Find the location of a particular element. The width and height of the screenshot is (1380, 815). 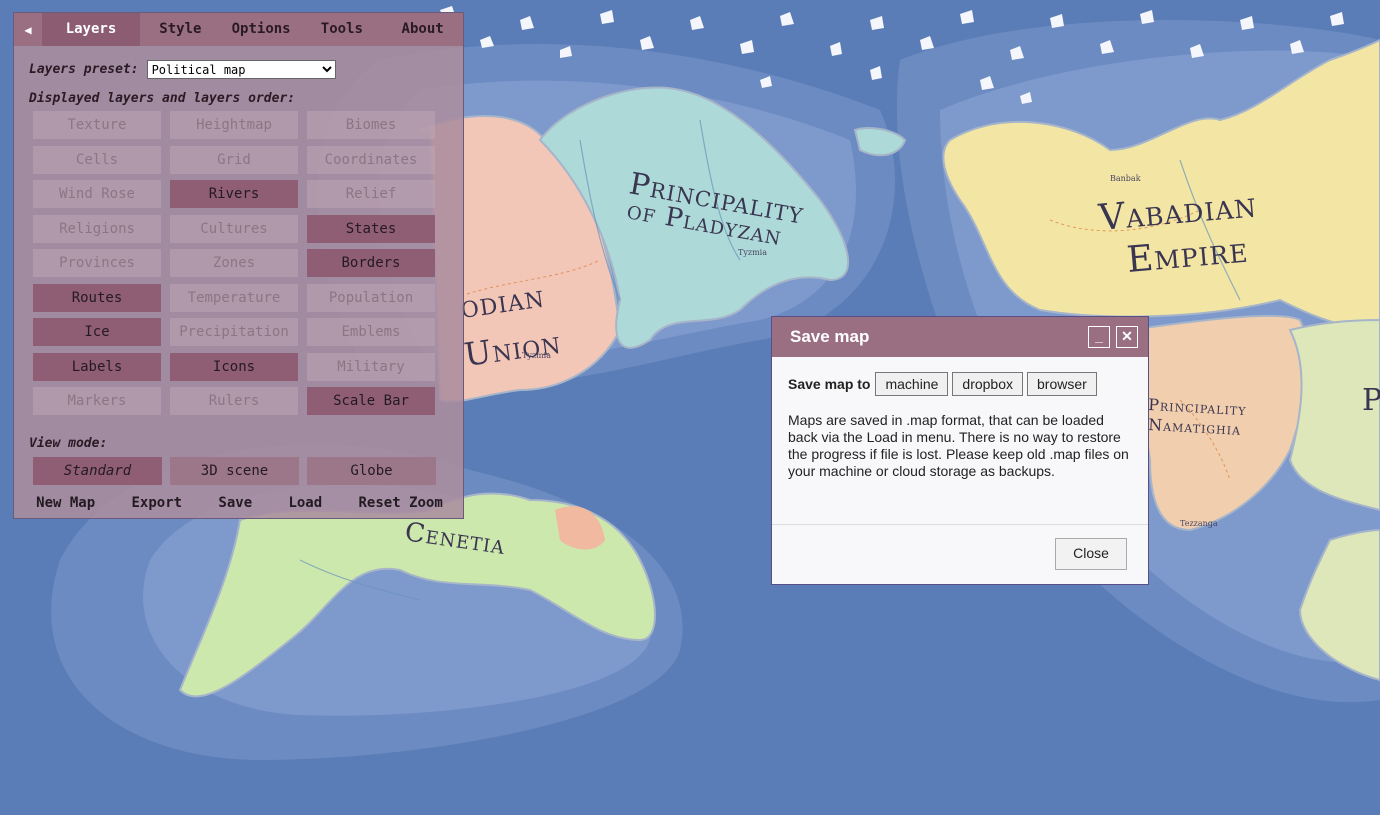

layer-toggle-cultures: Cultures is located at coordinates (234, 228).